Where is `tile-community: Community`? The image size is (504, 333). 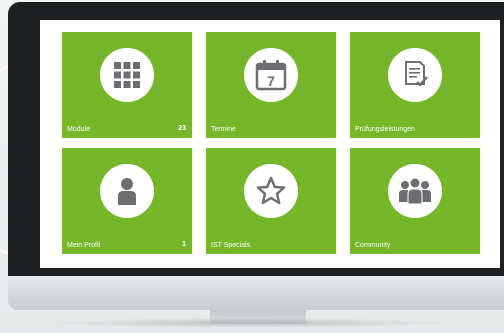 tile-community: Community is located at coordinates (415, 201).